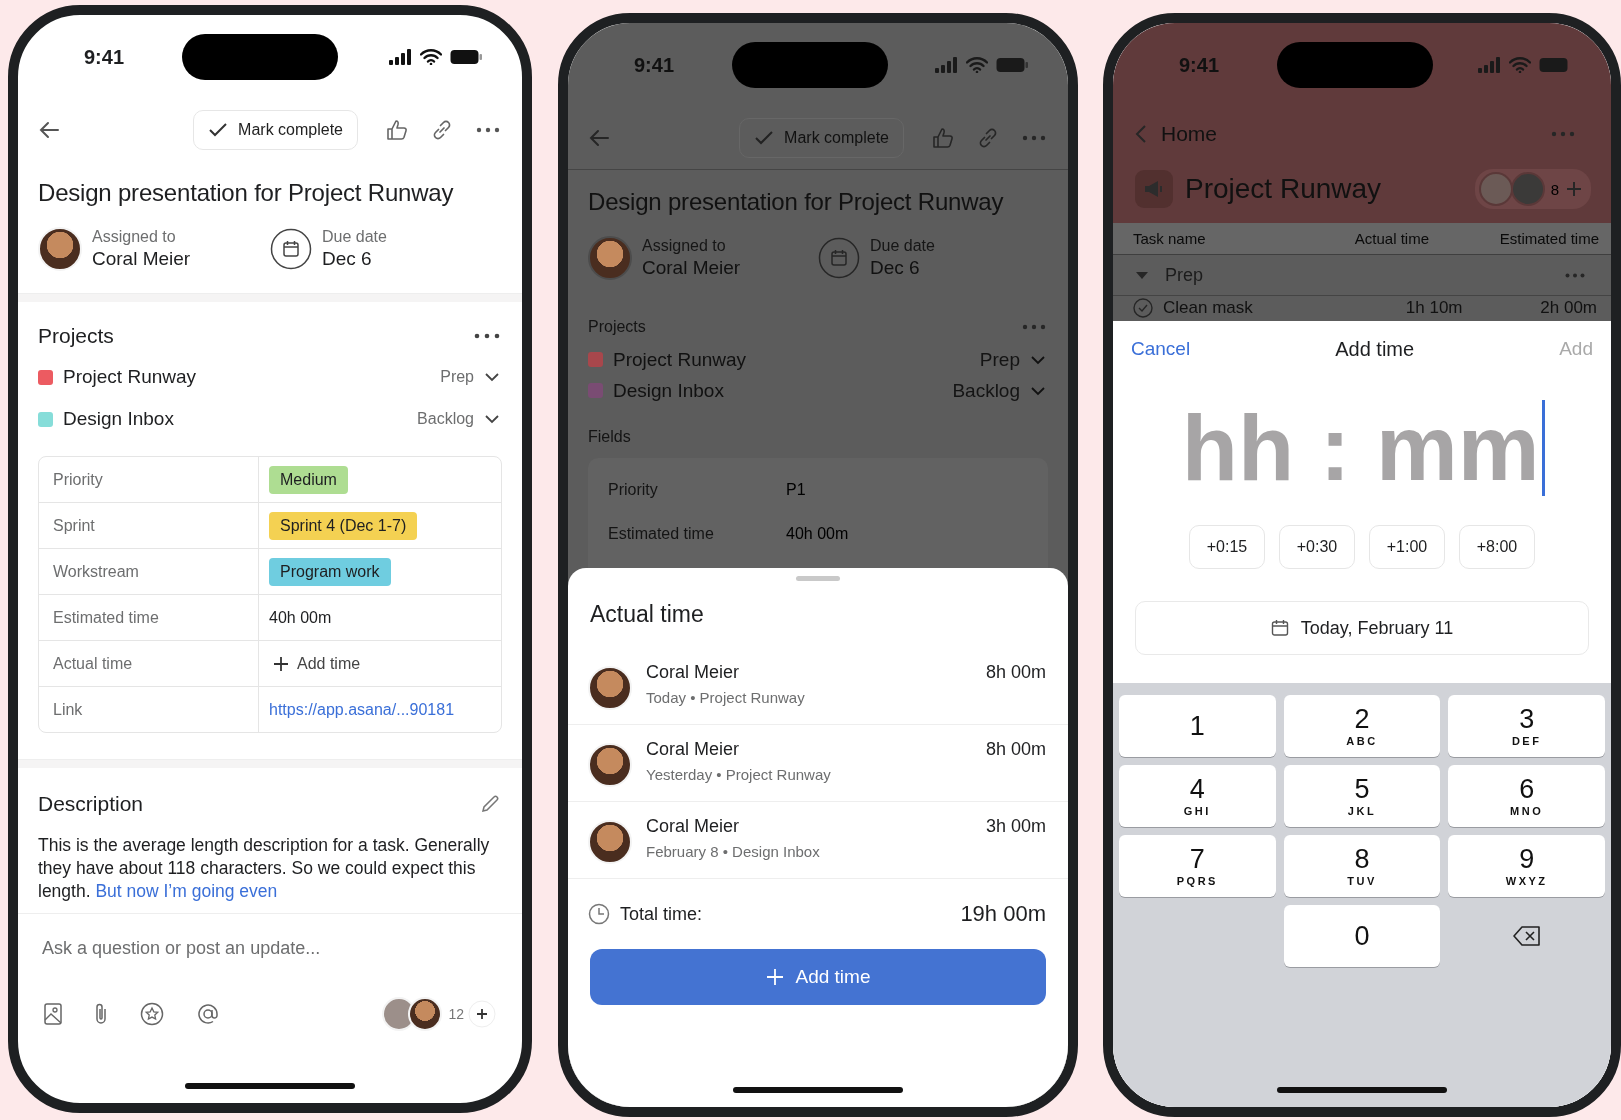  Describe the element at coordinates (1520, 65) in the screenshot. I see `wifi-icon` at that location.